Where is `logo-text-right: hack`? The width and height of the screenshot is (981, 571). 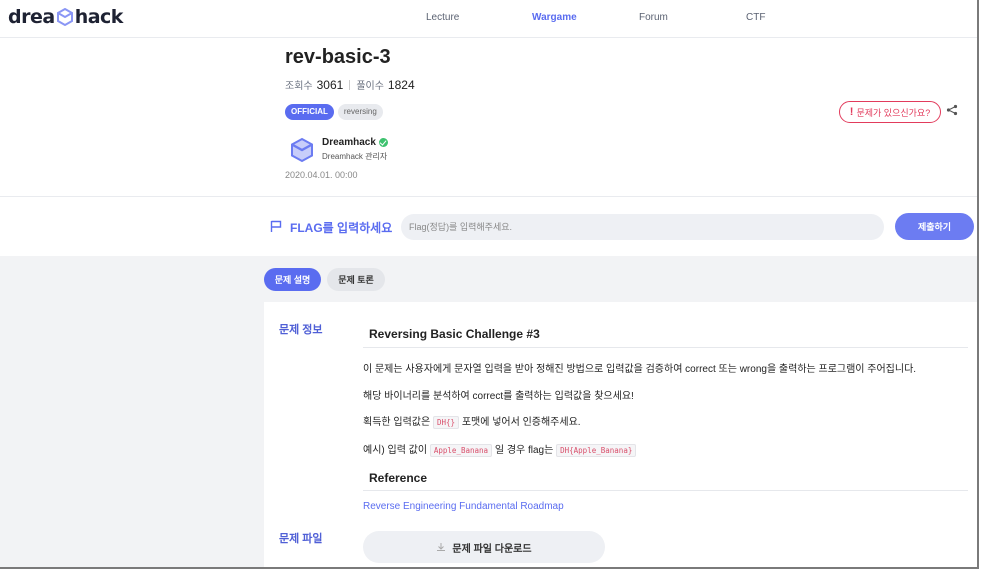
logo-text-right: hack is located at coordinates (99, 17).